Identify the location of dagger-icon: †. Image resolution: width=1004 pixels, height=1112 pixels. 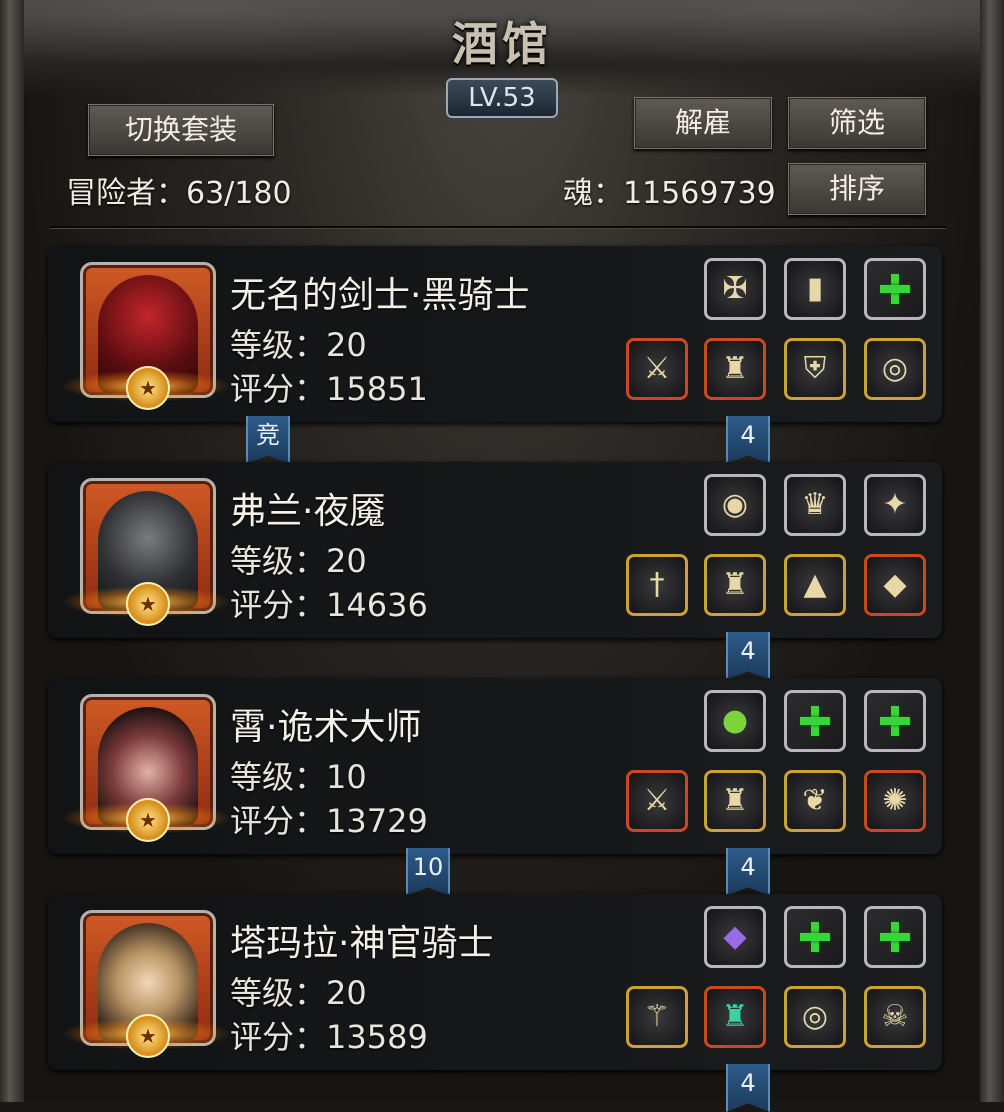
(657, 585).